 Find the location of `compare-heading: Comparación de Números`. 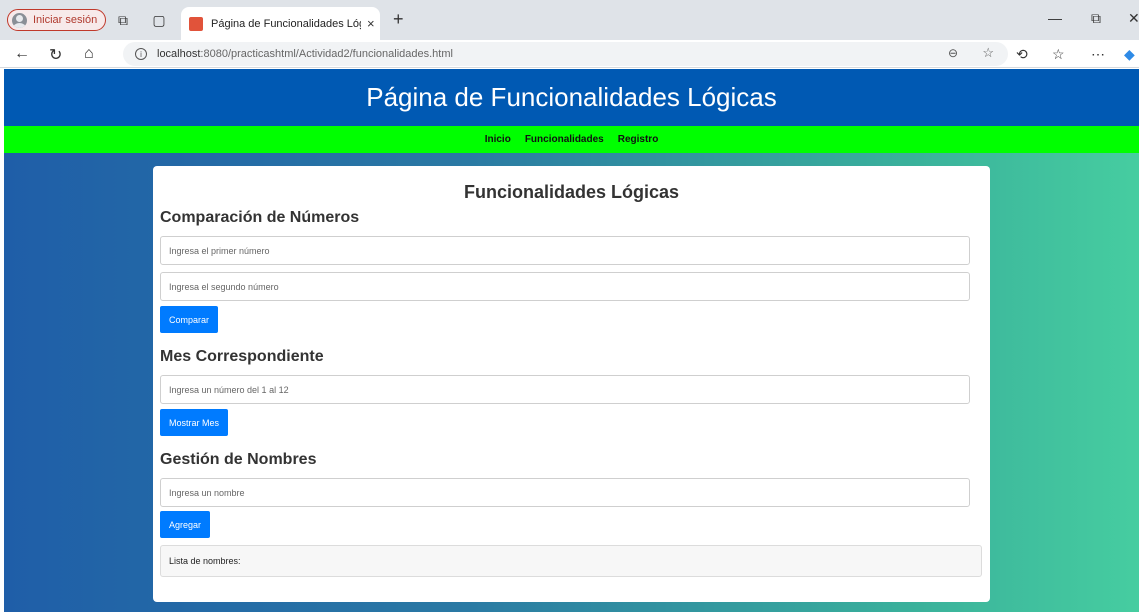

compare-heading: Comparación de Números is located at coordinates (260, 217).